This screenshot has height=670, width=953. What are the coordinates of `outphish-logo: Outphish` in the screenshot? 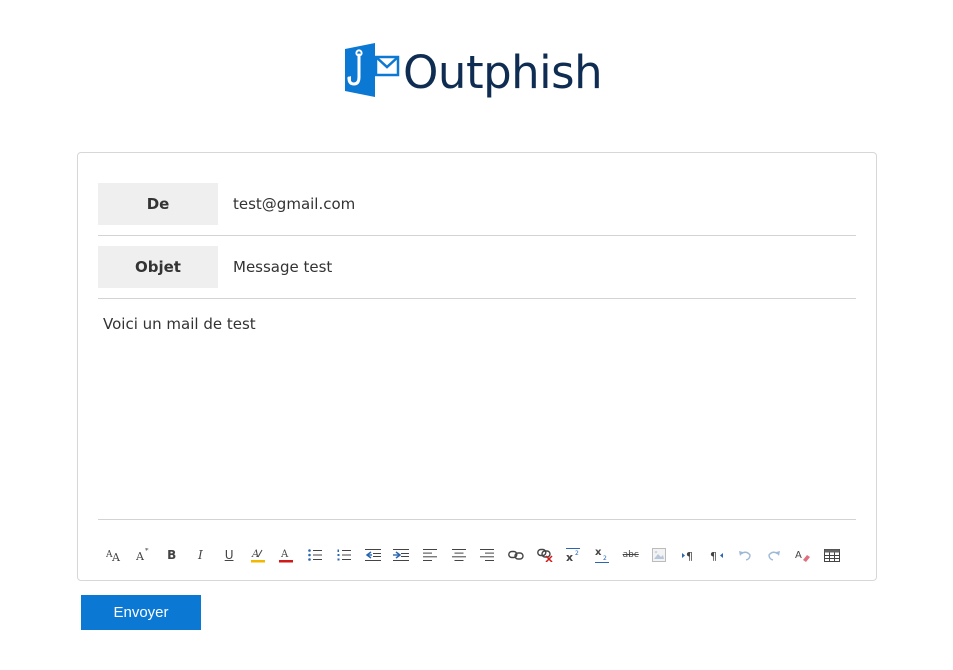 It's located at (474, 70).